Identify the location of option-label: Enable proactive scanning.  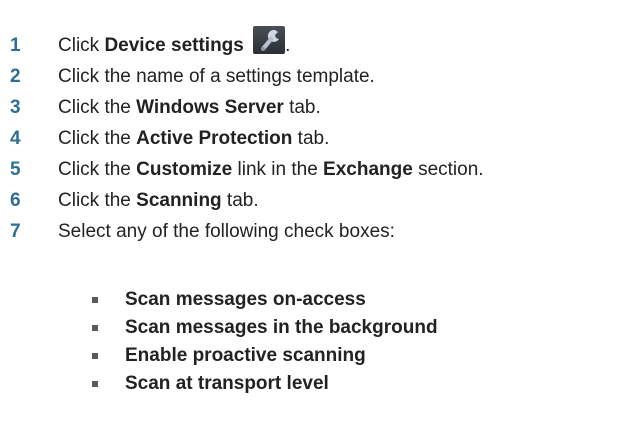
(245, 355).